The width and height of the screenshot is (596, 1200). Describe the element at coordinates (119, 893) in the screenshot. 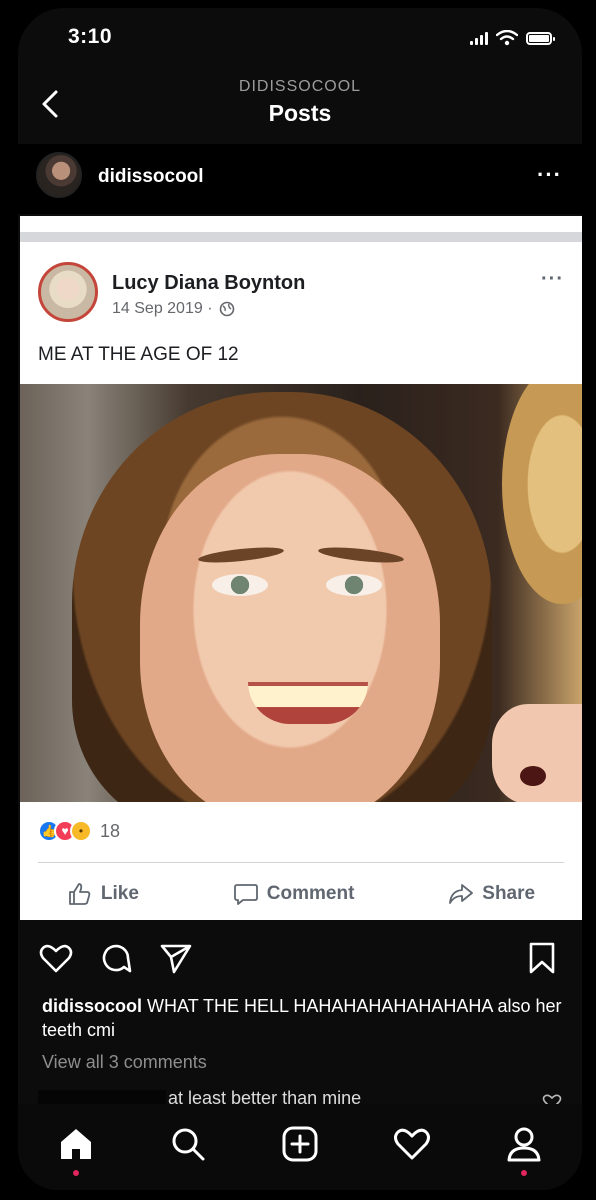

I see `fb-like-label: Like` at that location.